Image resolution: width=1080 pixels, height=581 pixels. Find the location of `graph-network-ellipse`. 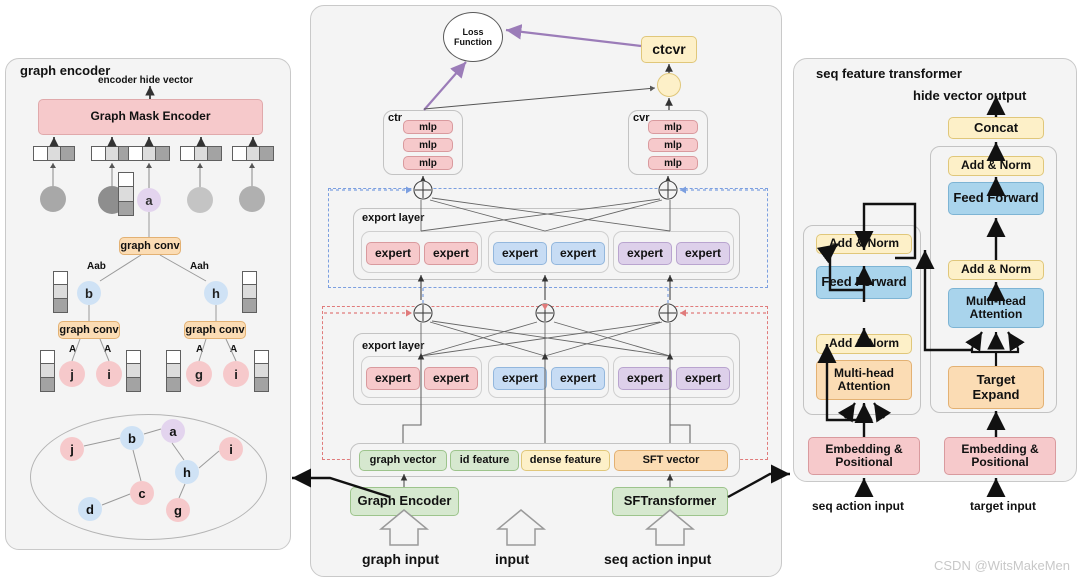

graph-network-ellipse is located at coordinates (148, 477).